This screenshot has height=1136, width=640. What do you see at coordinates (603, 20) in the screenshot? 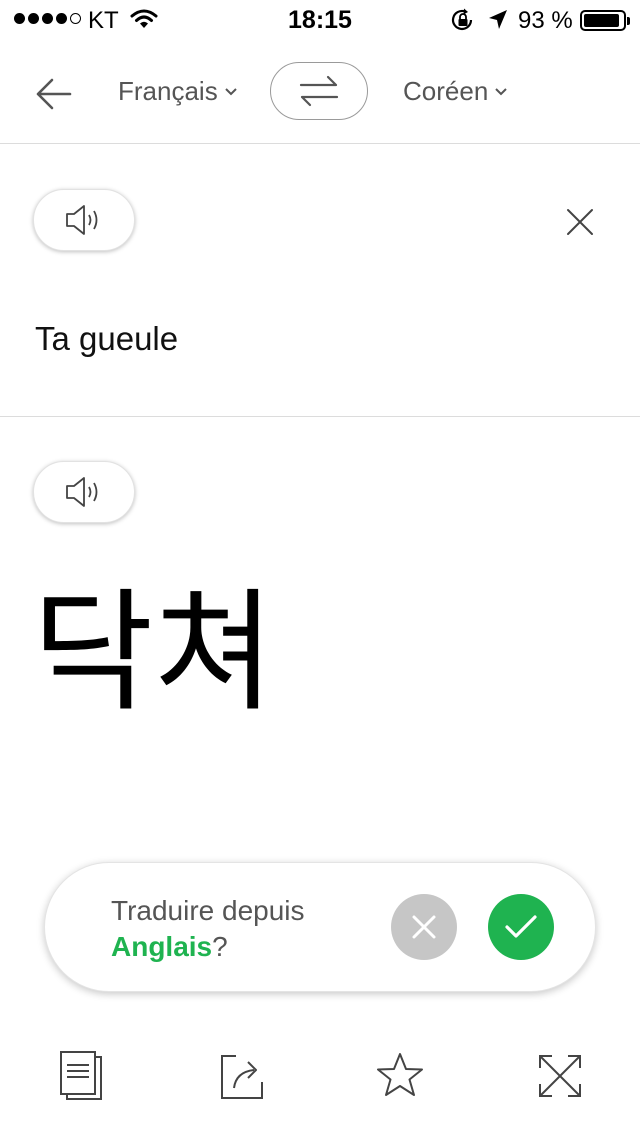
I see `battery-icon` at bounding box center [603, 20].